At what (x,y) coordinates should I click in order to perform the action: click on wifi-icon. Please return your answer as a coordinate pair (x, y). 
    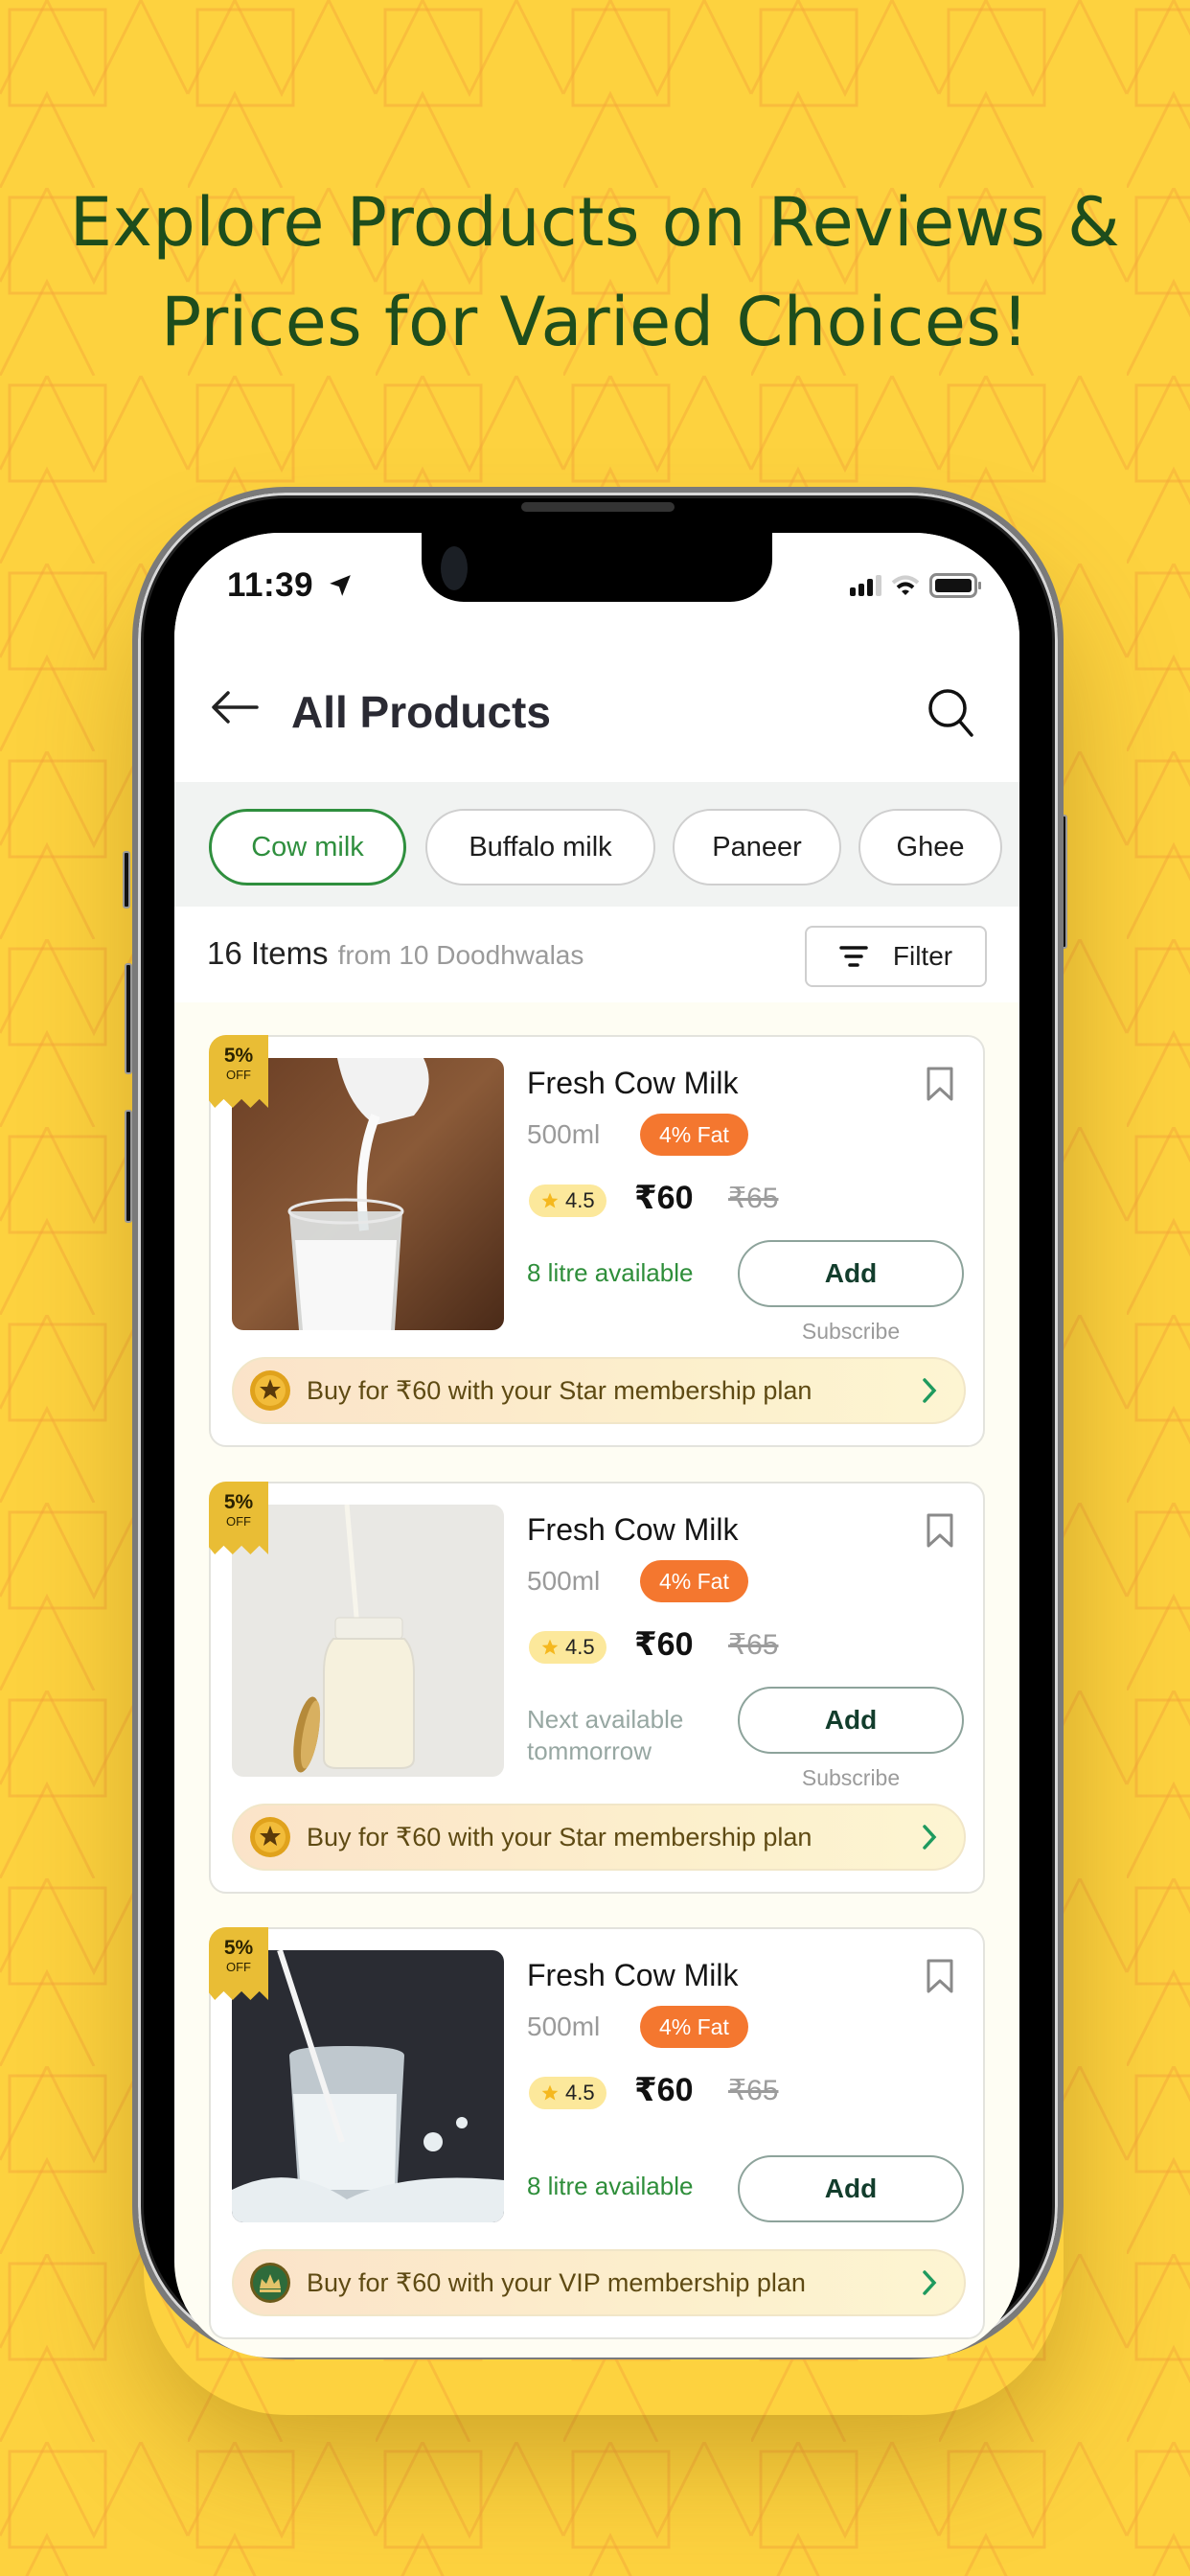
    Looking at the image, I should click on (905, 585).